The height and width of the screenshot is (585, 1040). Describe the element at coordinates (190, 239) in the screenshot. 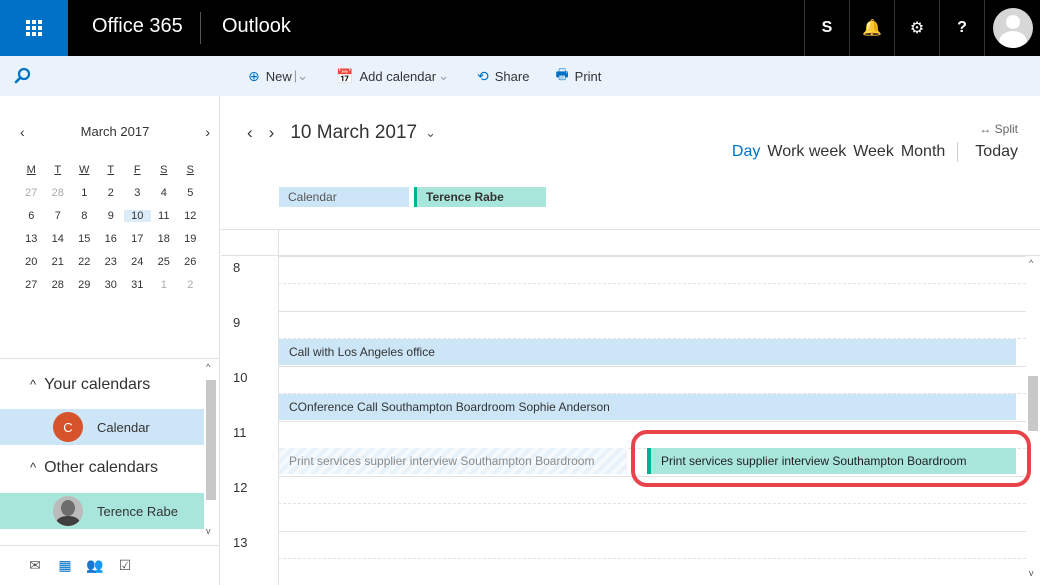

I see `day-cell: 19` at that location.